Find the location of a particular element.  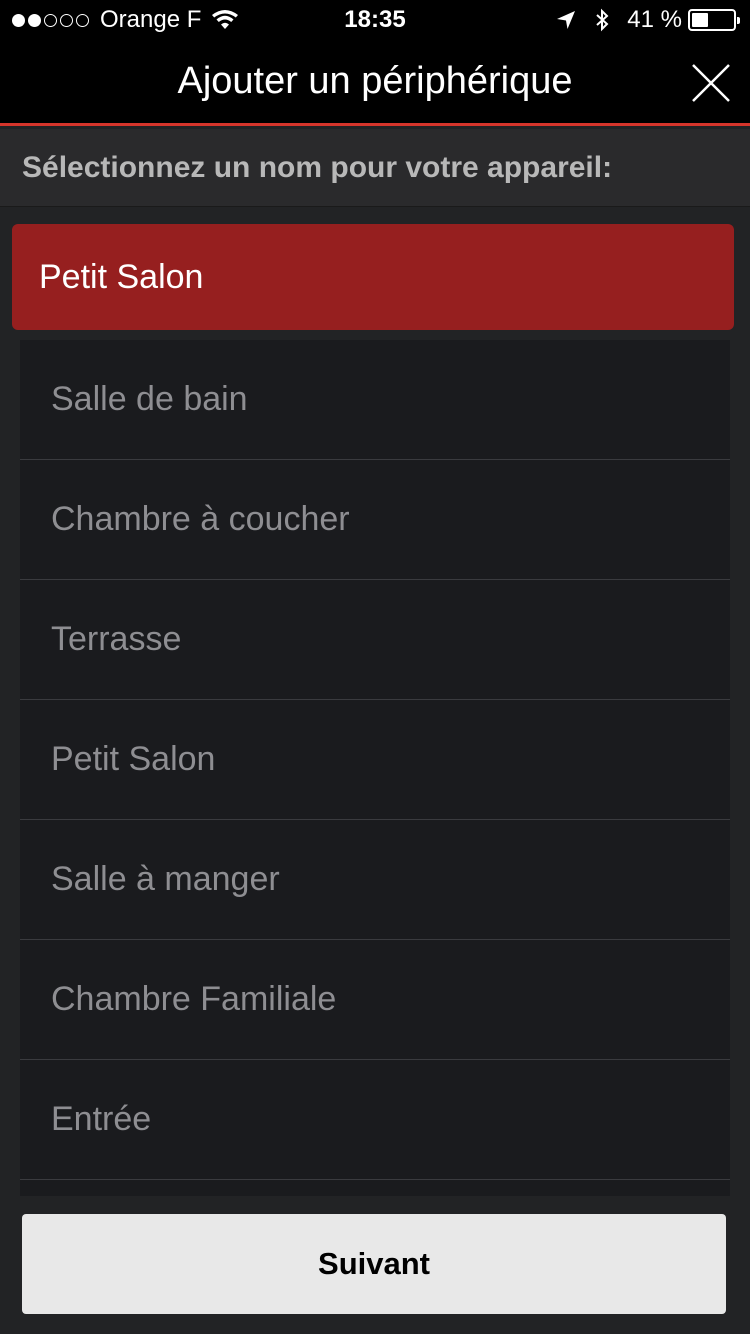

navigation-bar: Ajouter un périphérique is located at coordinates (375, 83).